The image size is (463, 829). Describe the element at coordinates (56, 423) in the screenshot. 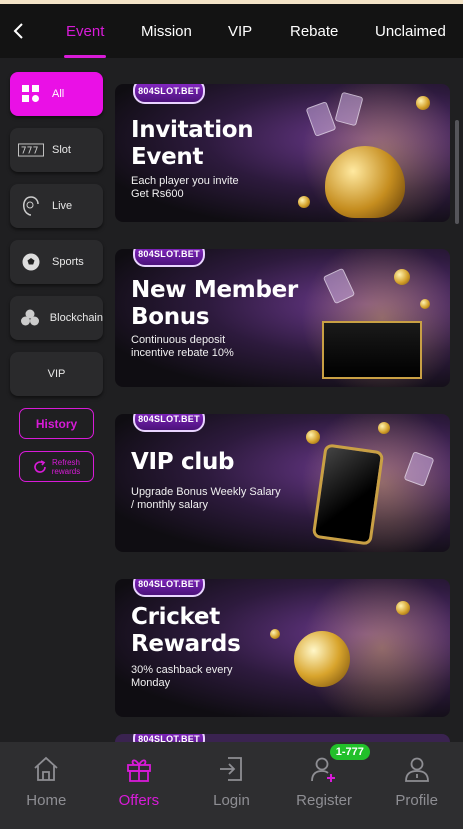

I see `history-button: History` at that location.